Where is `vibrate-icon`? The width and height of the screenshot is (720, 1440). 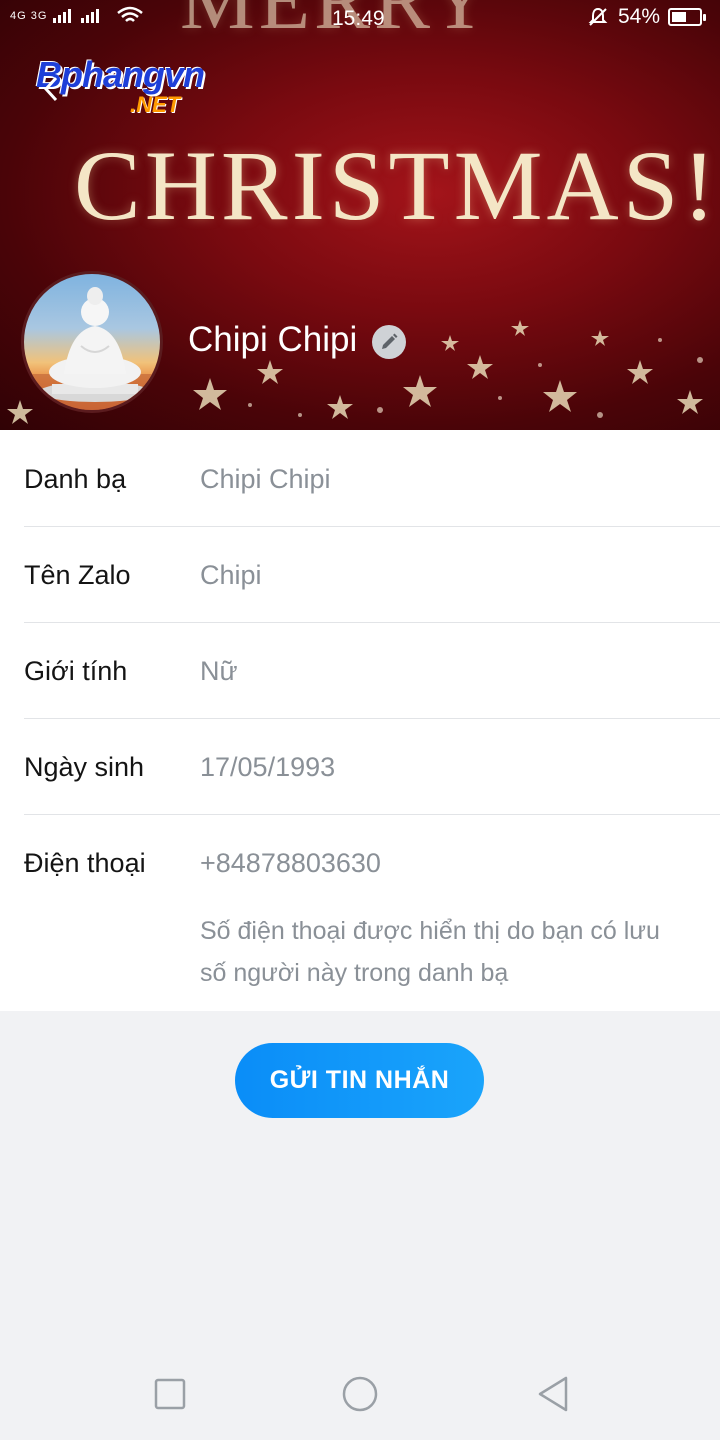 vibrate-icon is located at coordinates (598, 16).